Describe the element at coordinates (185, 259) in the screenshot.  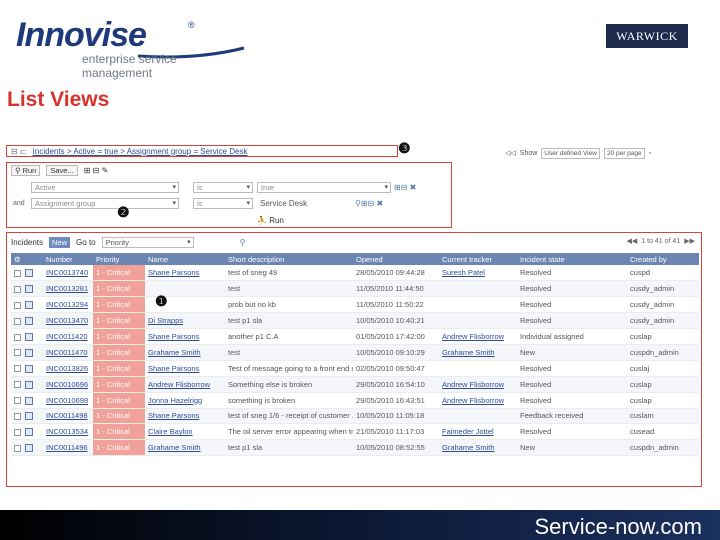
I see `column-header-name: Name` at that location.